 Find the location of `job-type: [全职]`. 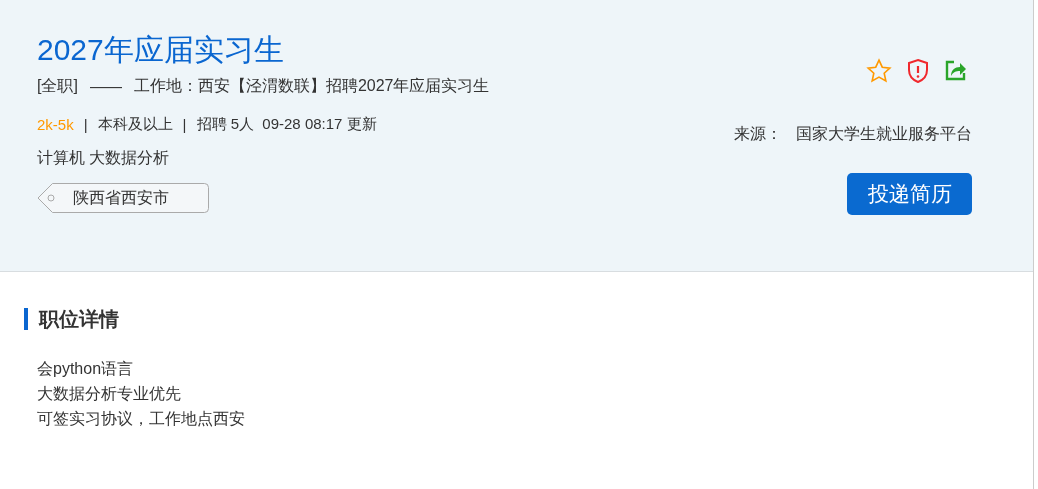

job-type: [全职] is located at coordinates (57, 86).